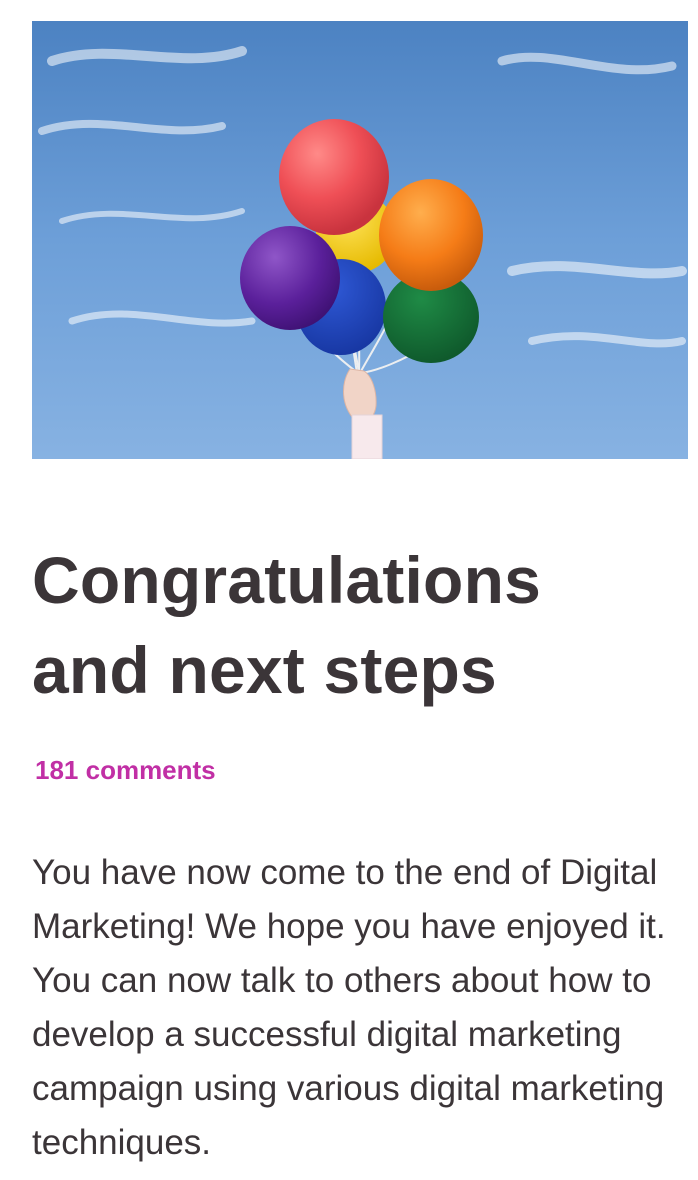 This screenshot has height=1180, width=698. Describe the element at coordinates (334, 177) in the screenshot. I see `red-balloon` at that location.